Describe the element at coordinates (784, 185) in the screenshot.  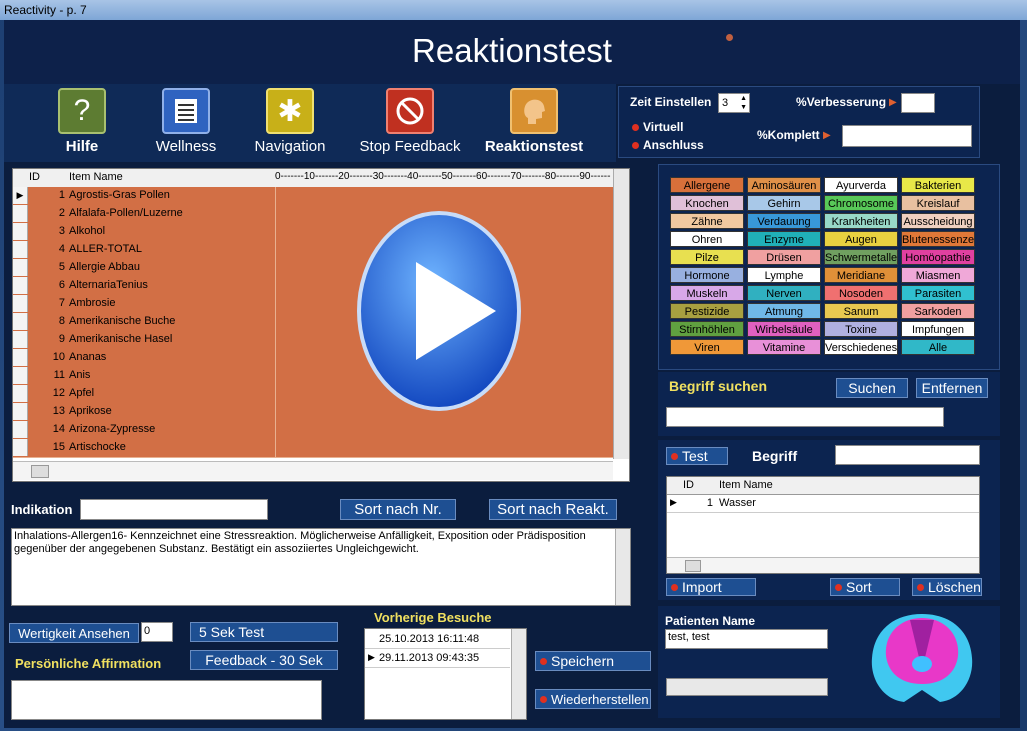
I see `category-button-aminosäuren: Aminosäuren` at that location.